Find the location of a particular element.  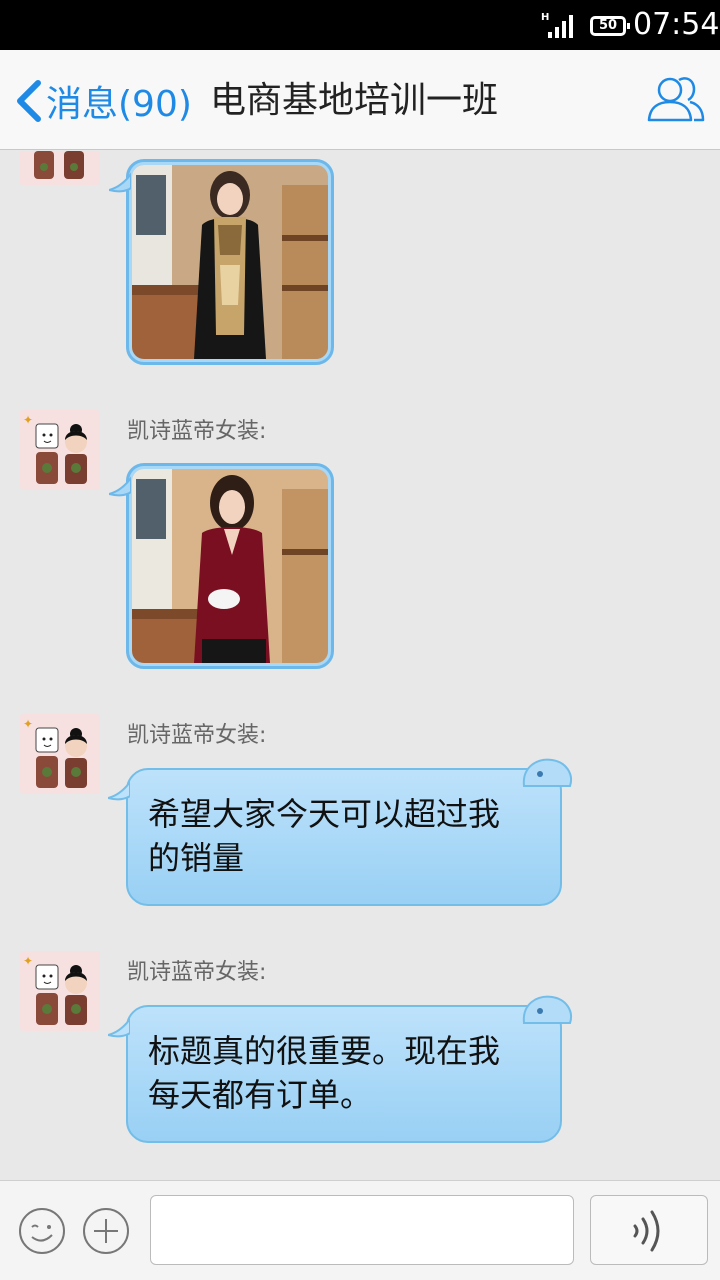

page-title: 电商基地培训一班 is located at coordinates (354, 100).